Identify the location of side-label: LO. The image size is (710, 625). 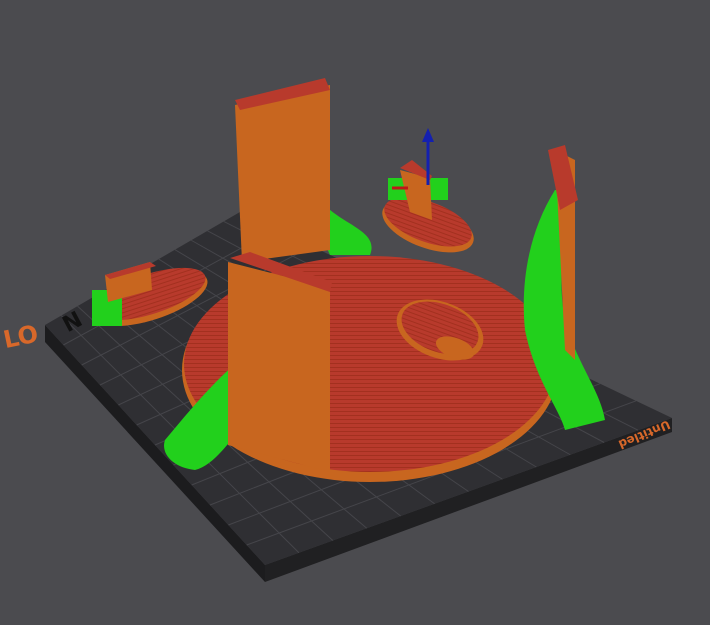
(21, 336).